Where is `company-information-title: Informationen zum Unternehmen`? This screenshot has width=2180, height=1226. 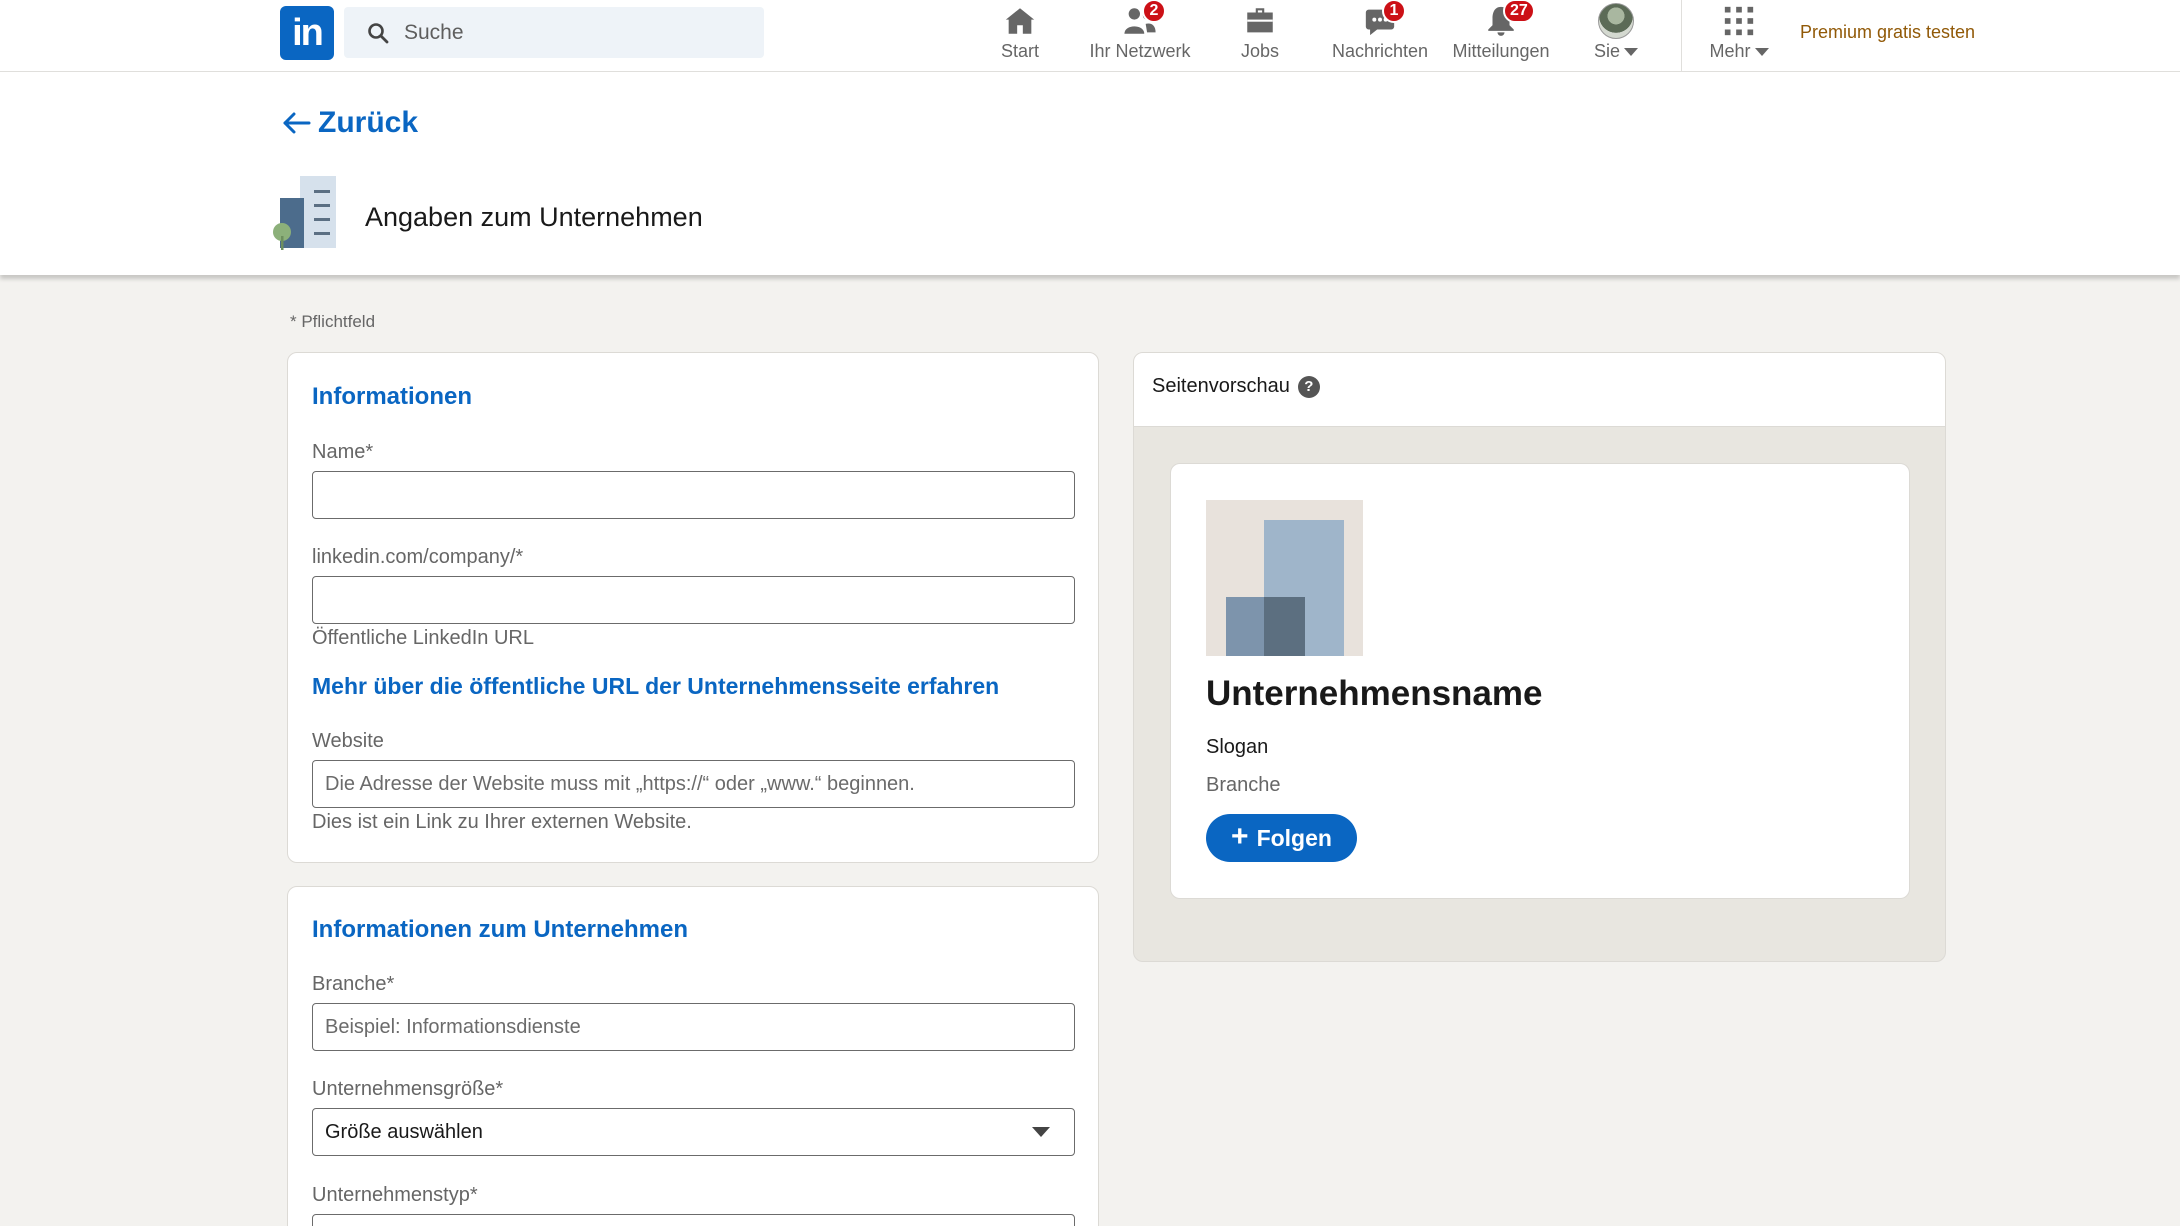 company-information-title: Informationen zum Unternehmen is located at coordinates (500, 929).